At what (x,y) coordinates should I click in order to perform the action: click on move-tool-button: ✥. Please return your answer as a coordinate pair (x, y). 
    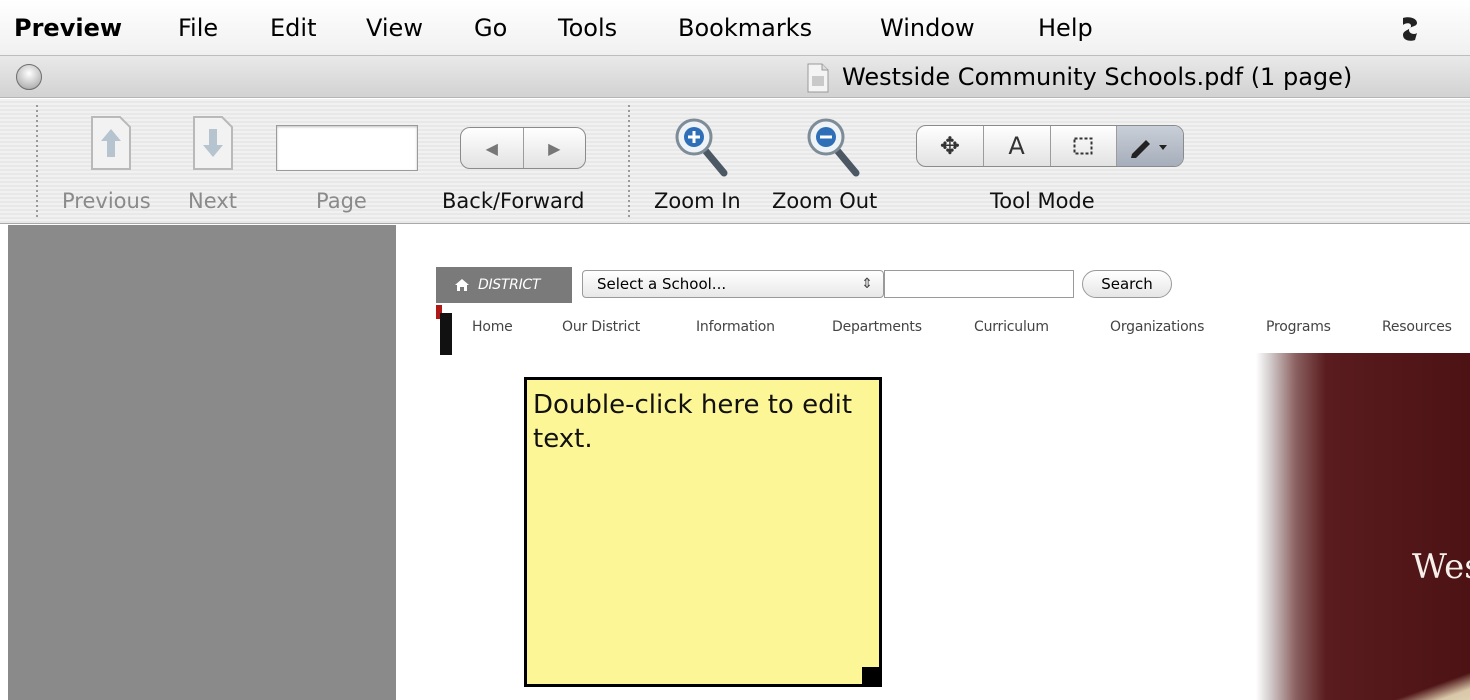
    Looking at the image, I should click on (950, 146).